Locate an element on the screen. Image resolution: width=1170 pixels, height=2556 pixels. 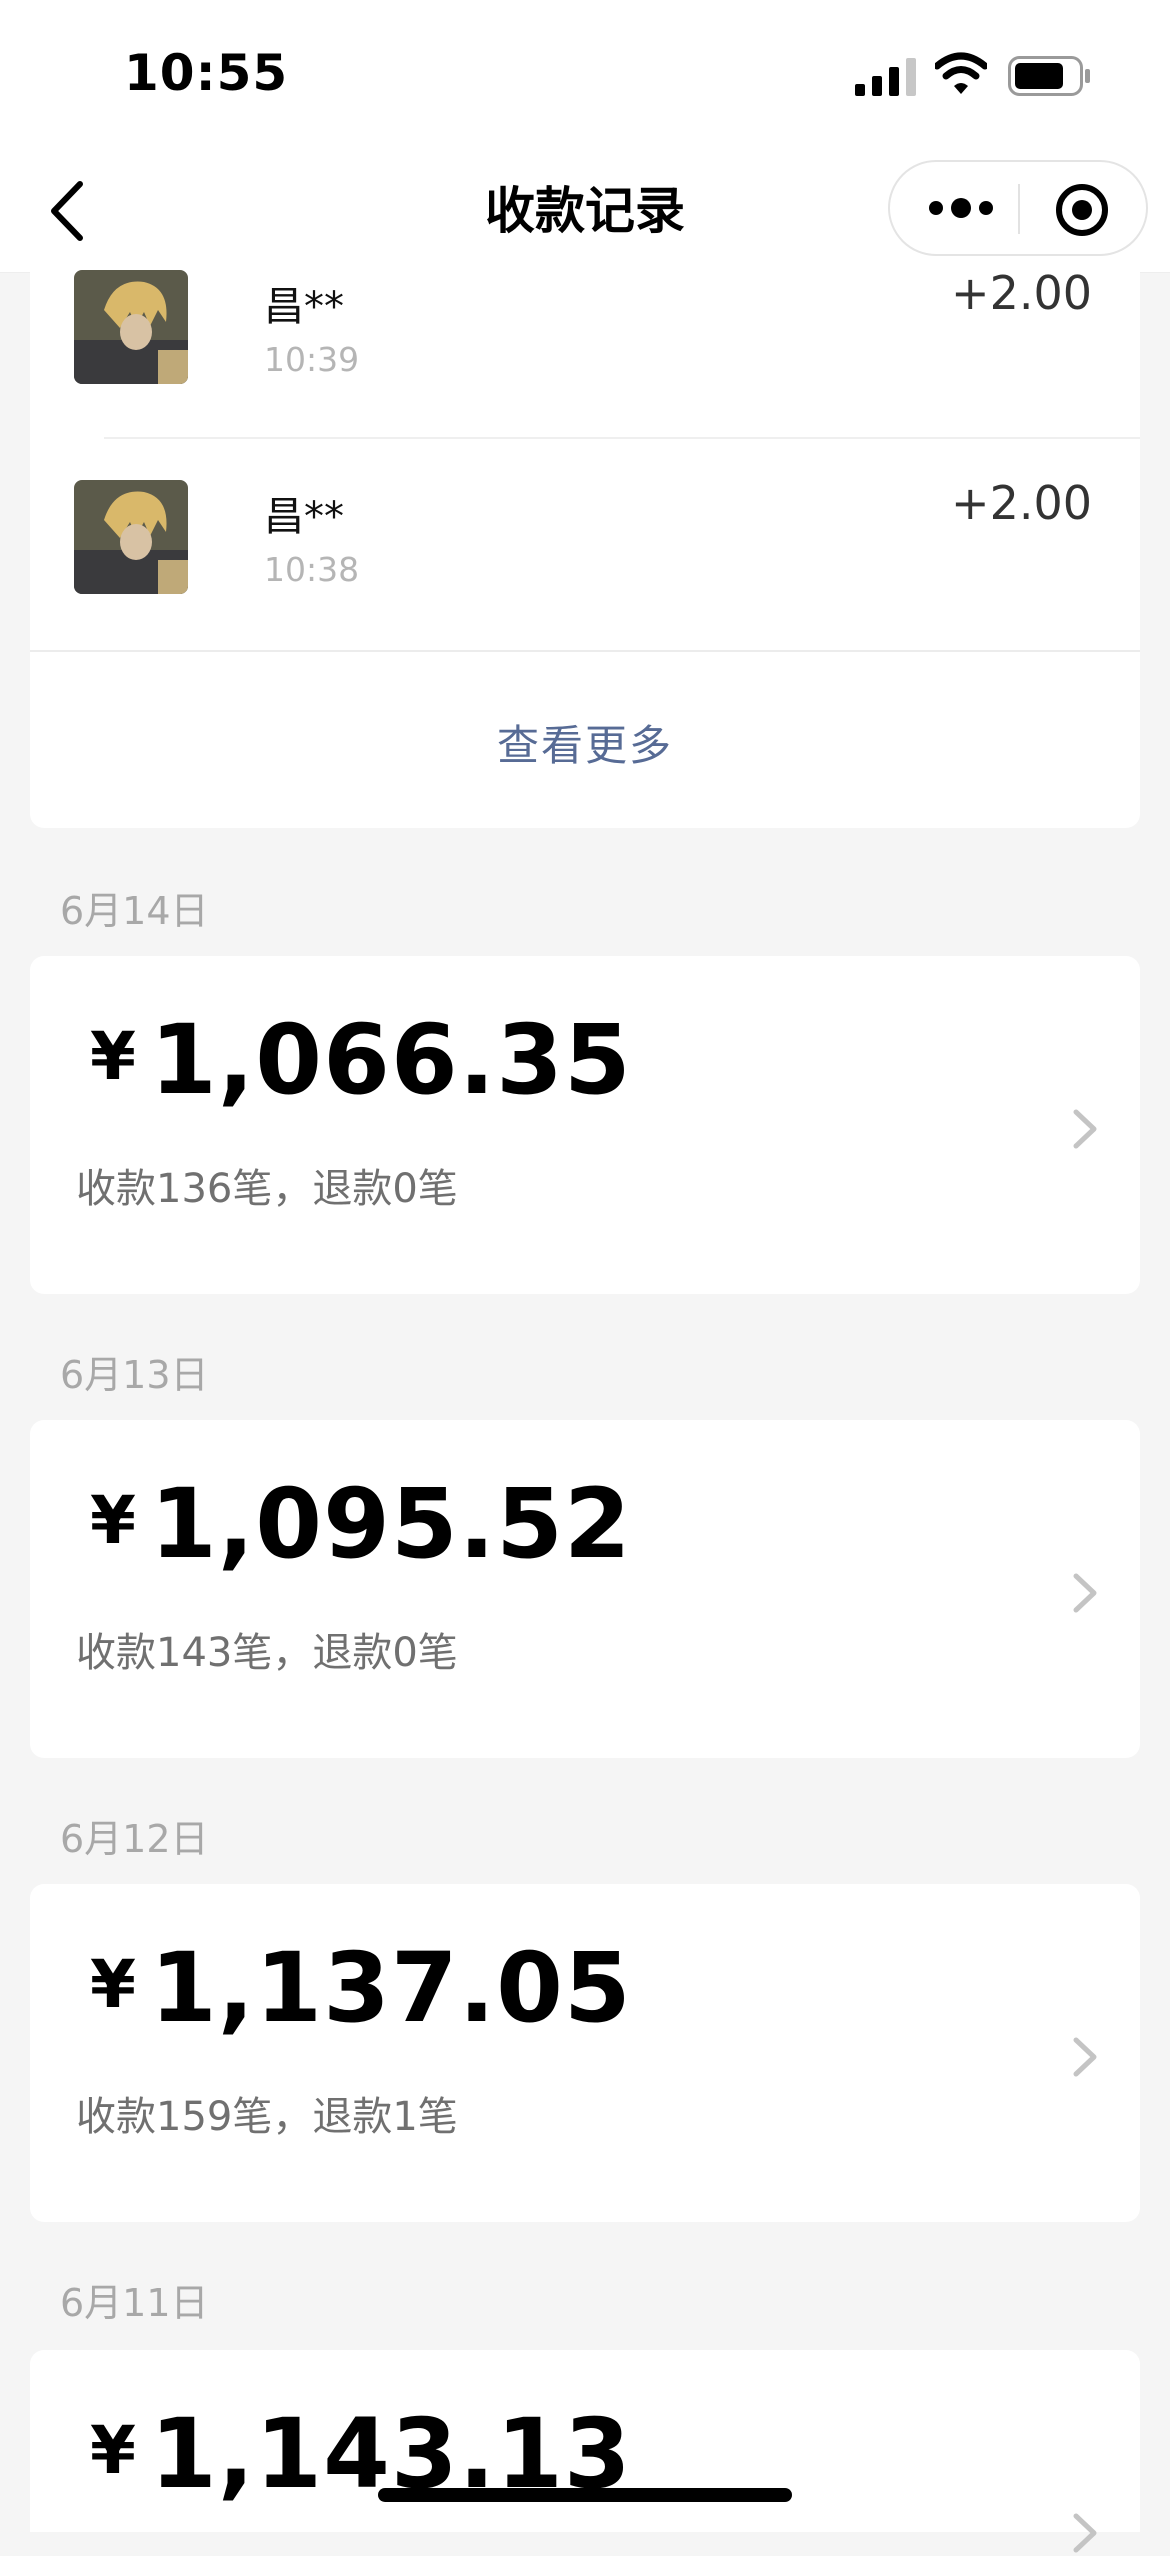
list-item: 昌** 10:39 +2.00 is located at coordinates (607, 357).